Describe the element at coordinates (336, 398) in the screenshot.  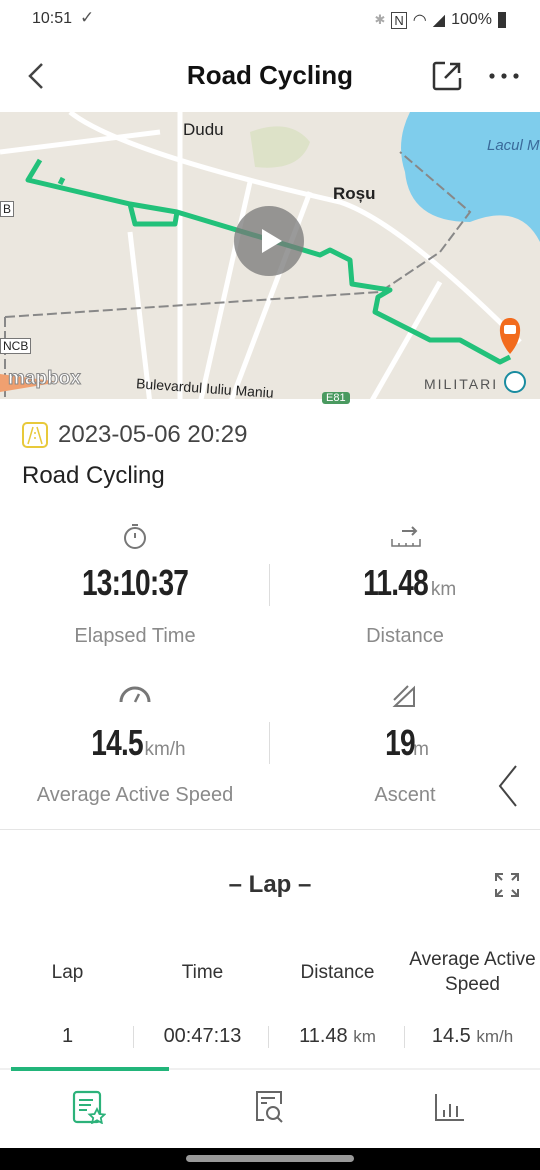
I see `road-shield: E81` at that location.